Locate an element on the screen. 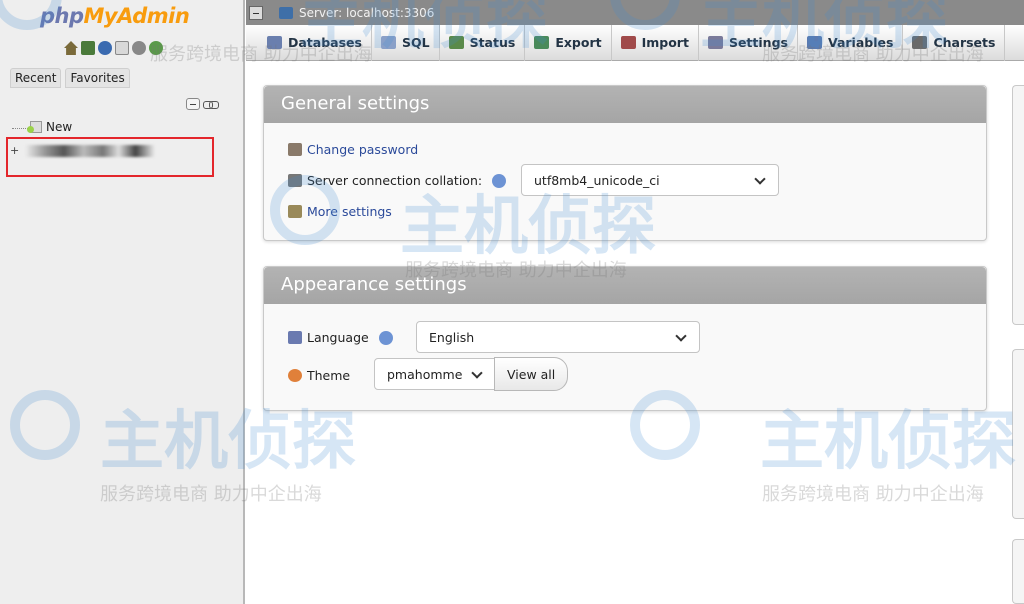 The width and height of the screenshot is (1024, 604). tab-databases: Databases is located at coordinates (315, 42).